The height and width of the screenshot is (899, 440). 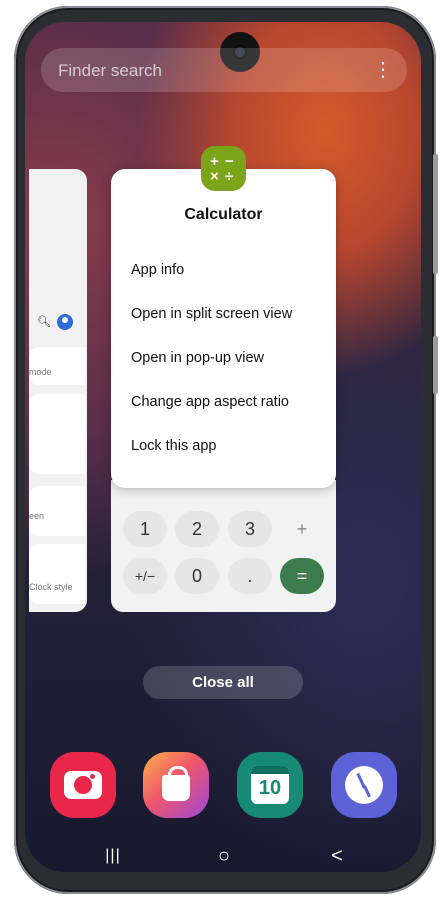 I want to click on settings-row: Clock style, so click(x=57, y=574).